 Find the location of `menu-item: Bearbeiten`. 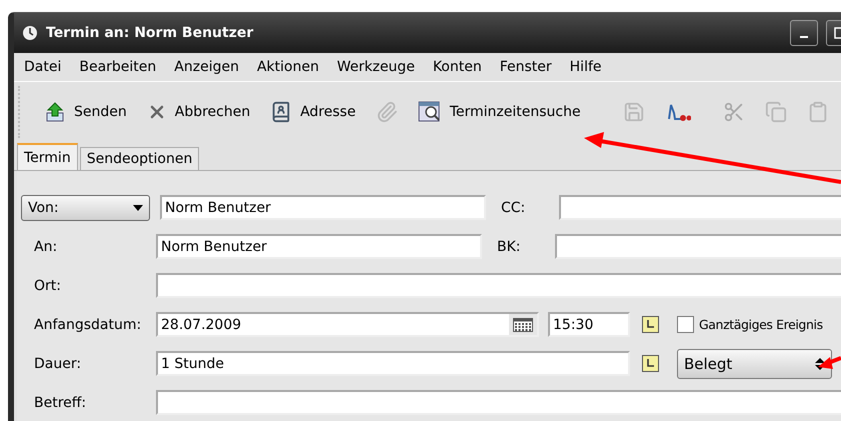

menu-item: Bearbeiten is located at coordinates (116, 67).